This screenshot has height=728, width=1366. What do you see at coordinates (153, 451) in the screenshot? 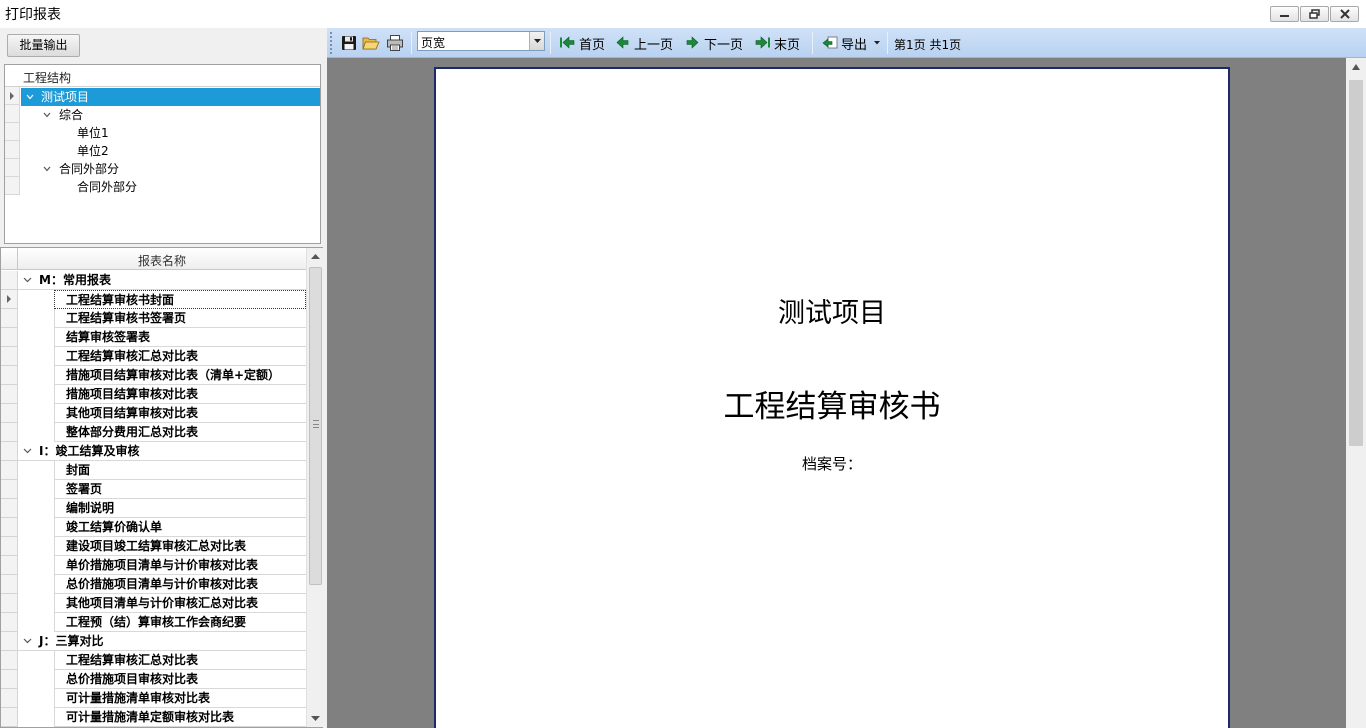
I see `report-group-i: I：竣工结算及审核` at bounding box center [153, 451].